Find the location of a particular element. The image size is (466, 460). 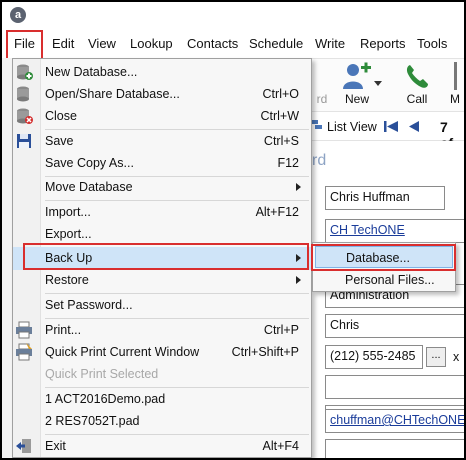

menu-item-open-share-database: Open/Share Database... Ctrl+O is located at coordinates (162, 94).